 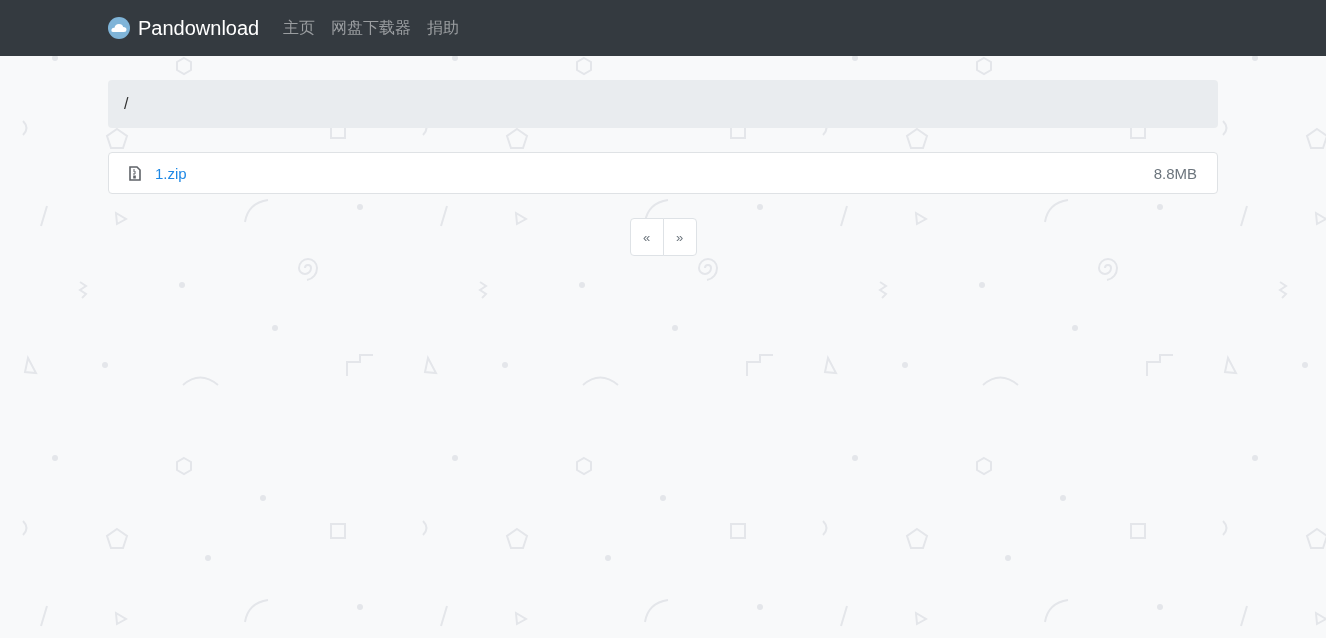 I want to click on pagination-button: », so click(x=679, y=237).